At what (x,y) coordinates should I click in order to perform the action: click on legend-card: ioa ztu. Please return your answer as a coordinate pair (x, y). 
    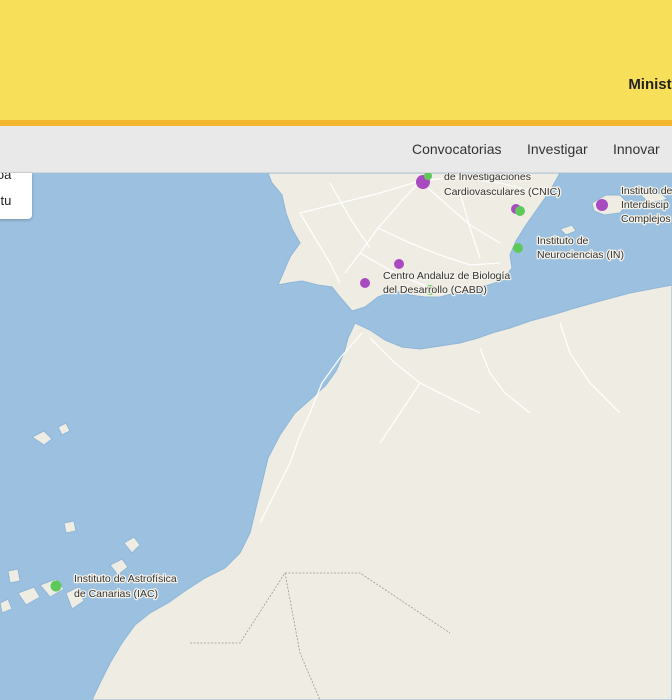
    Looking at the image, I should click on (16, 196).